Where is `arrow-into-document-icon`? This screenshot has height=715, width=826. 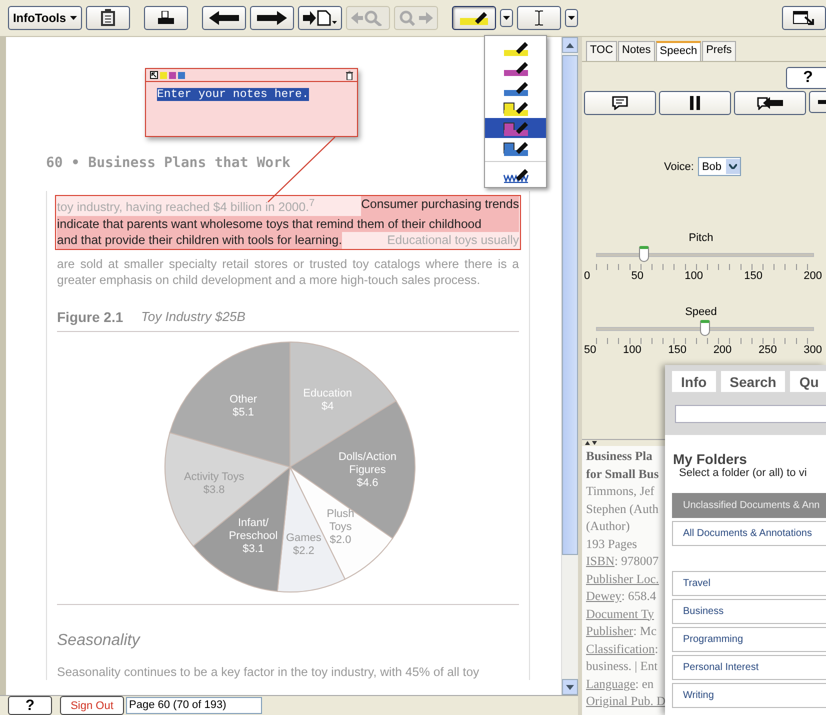
arrow-into-document-icon is located at coordinates (320, 18).